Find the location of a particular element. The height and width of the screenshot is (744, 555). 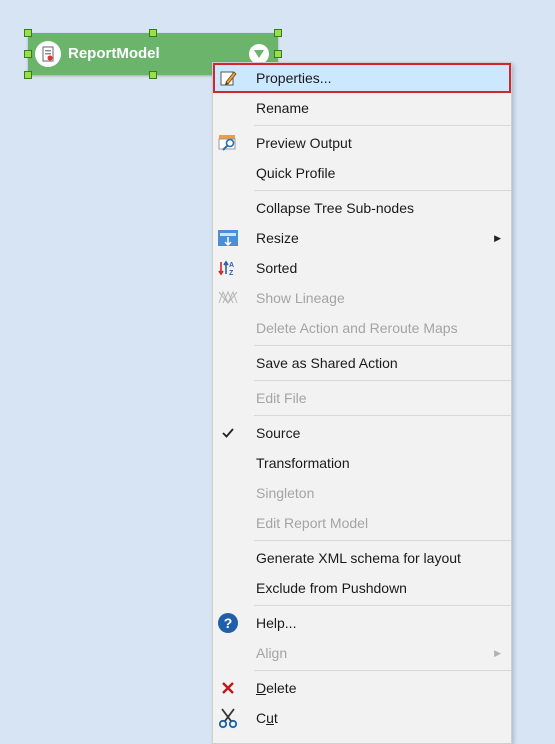

menu-item-label: Rename is located at coordinates (282, 108).